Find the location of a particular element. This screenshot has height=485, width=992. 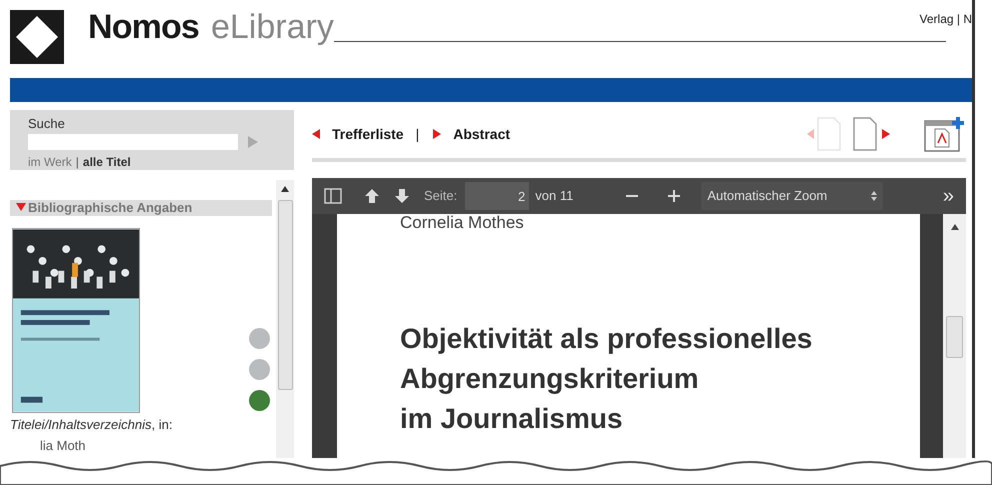

nav-link: Abstract is located at coordinates (481, 134).